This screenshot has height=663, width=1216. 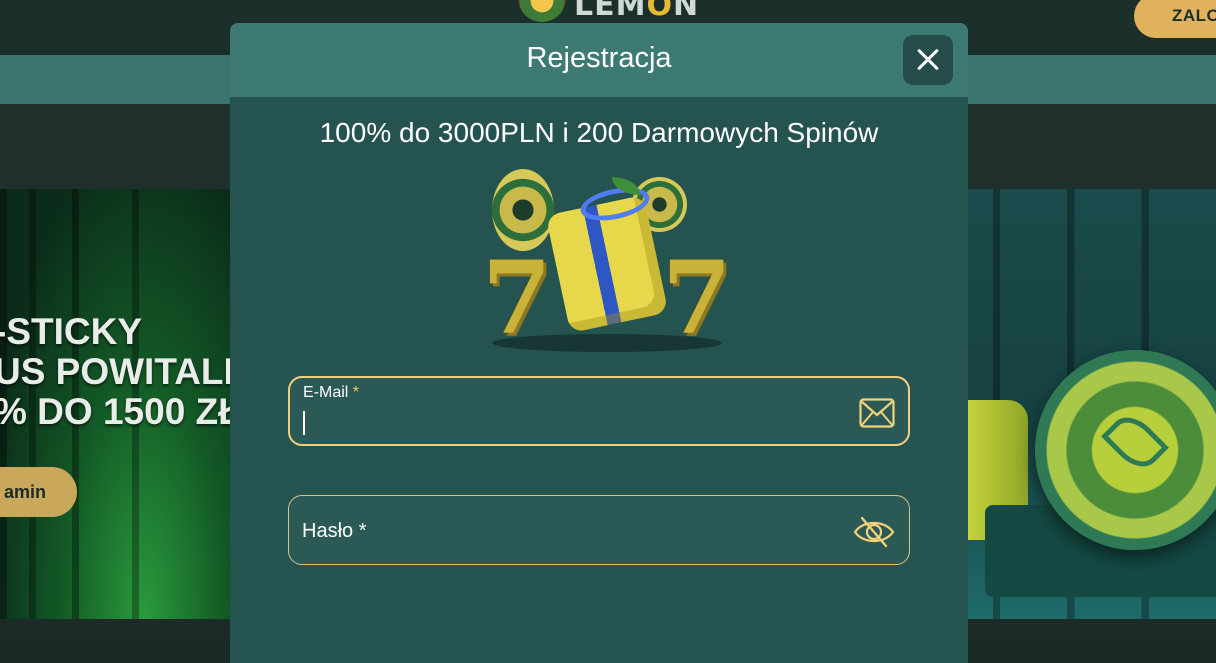 What do you see at coordinates (1175, 19) in the screenshot?
I see `login-button: ZALO` at bounding box center [1175, 19].